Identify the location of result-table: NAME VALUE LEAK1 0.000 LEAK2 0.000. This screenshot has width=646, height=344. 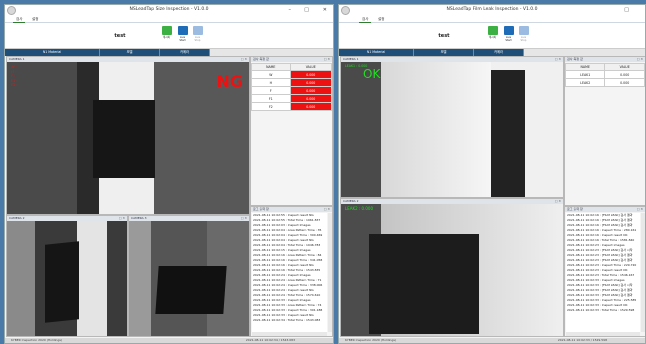
(604, 75).